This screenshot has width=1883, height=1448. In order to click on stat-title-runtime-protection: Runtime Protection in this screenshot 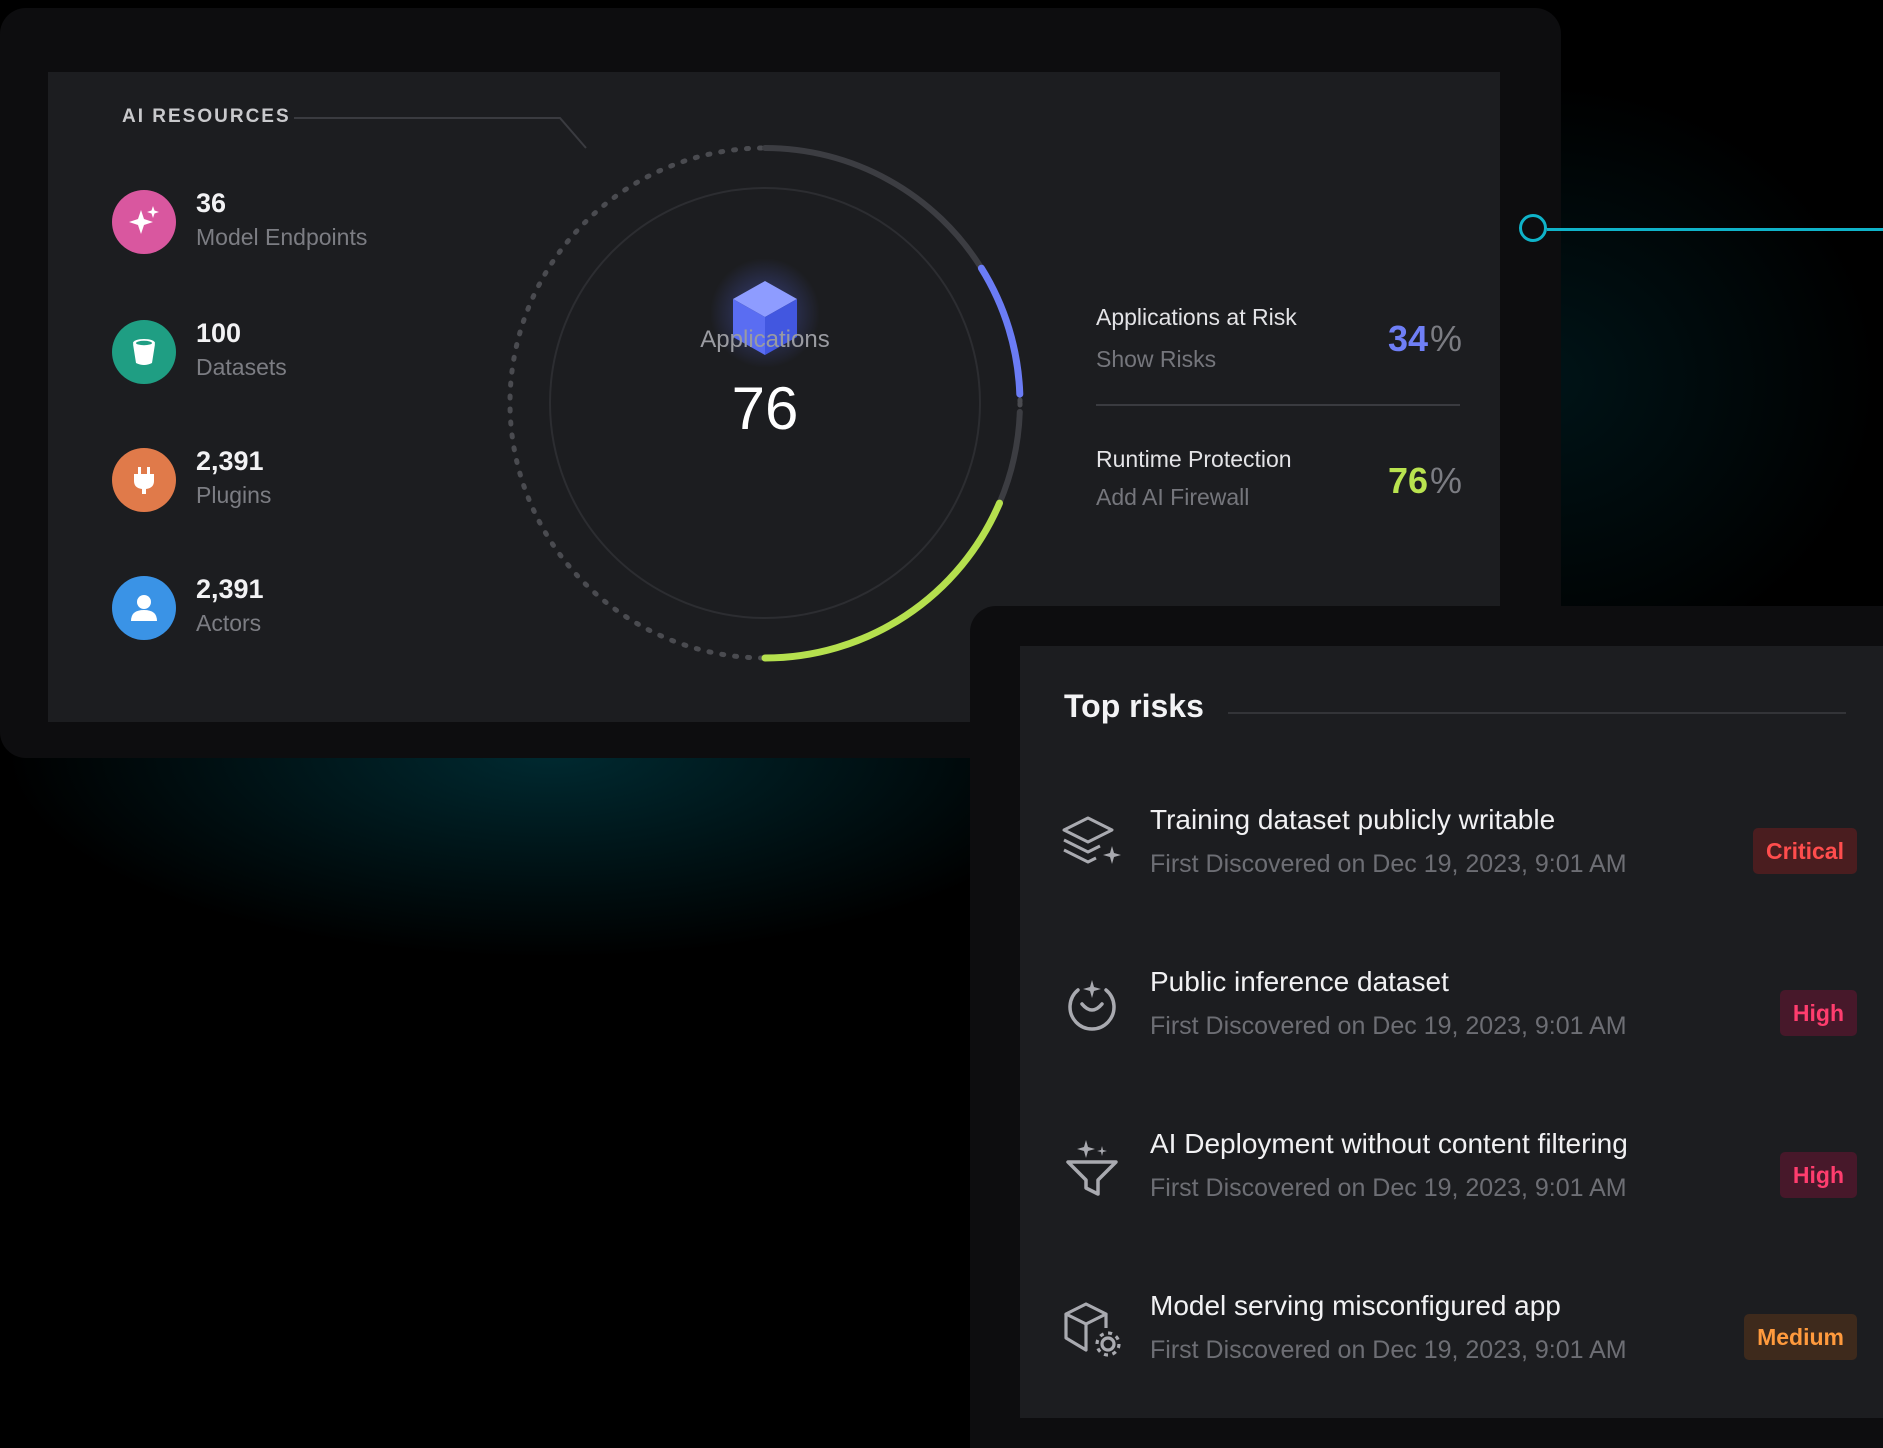, I will do `click(1194, 459)`.